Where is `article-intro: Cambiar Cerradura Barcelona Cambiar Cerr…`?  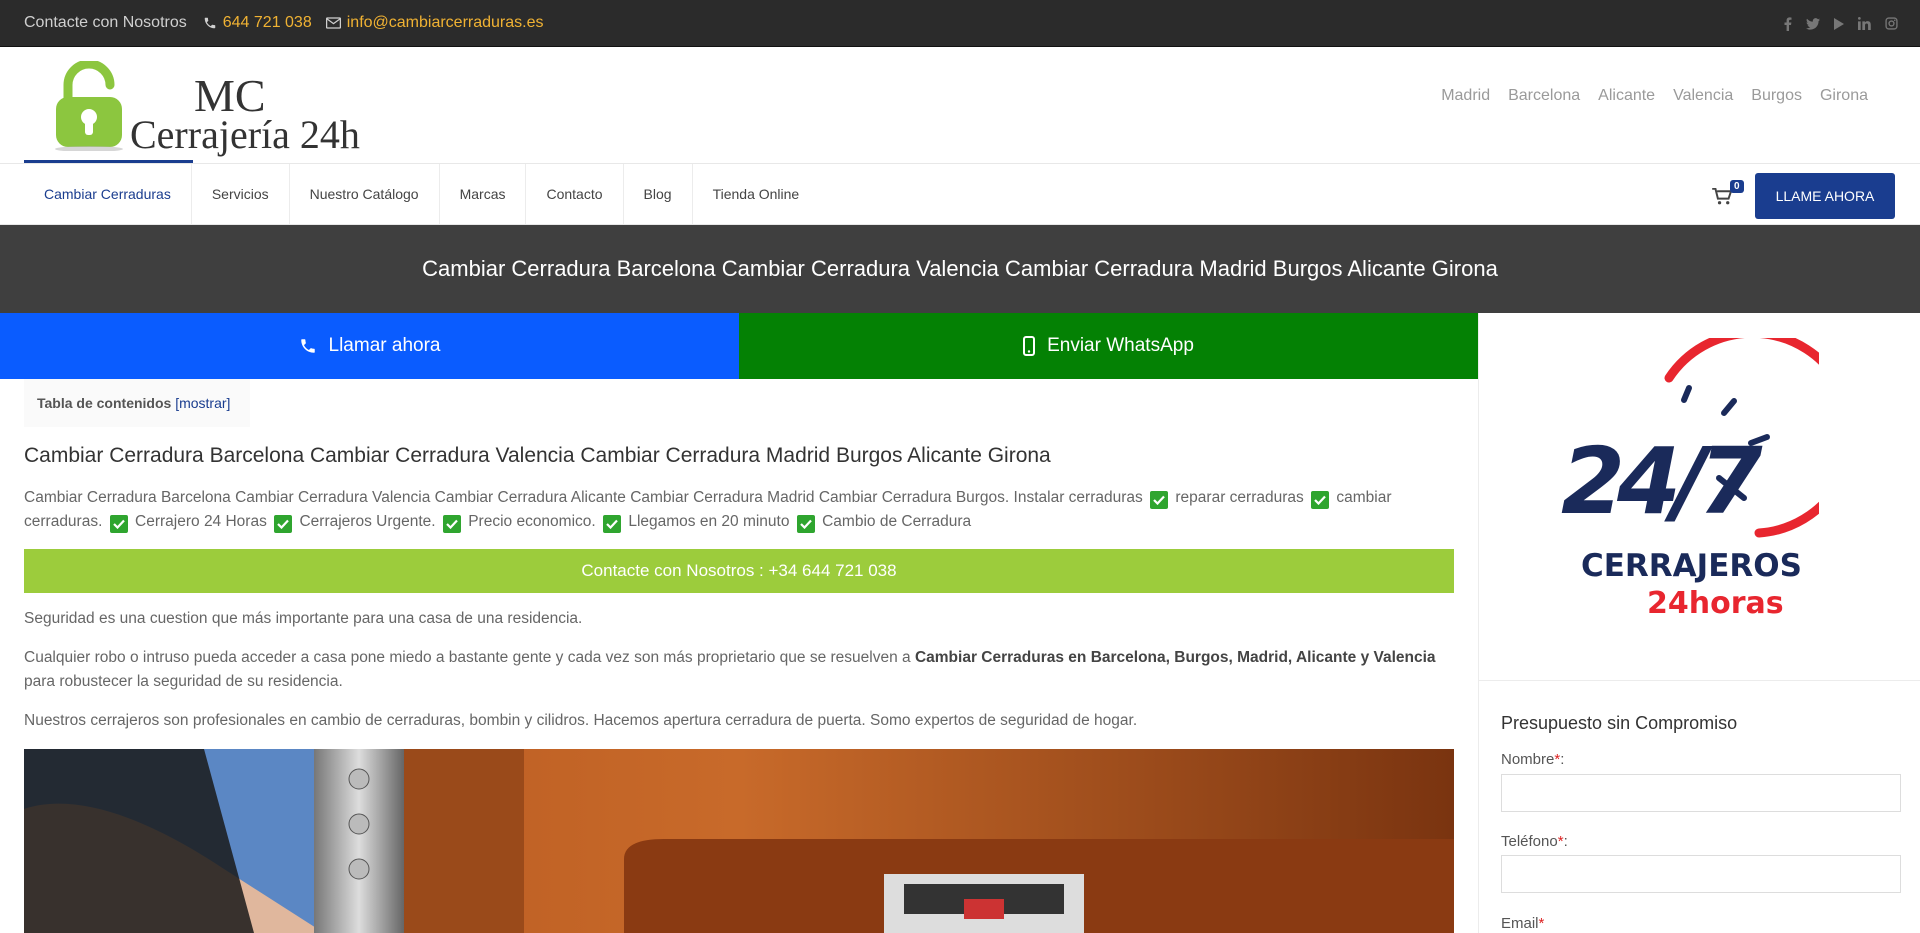 article-intro: Cambiar Cerradura Barcelona Cambiar Cerr… is located at coordinates (739, 510).